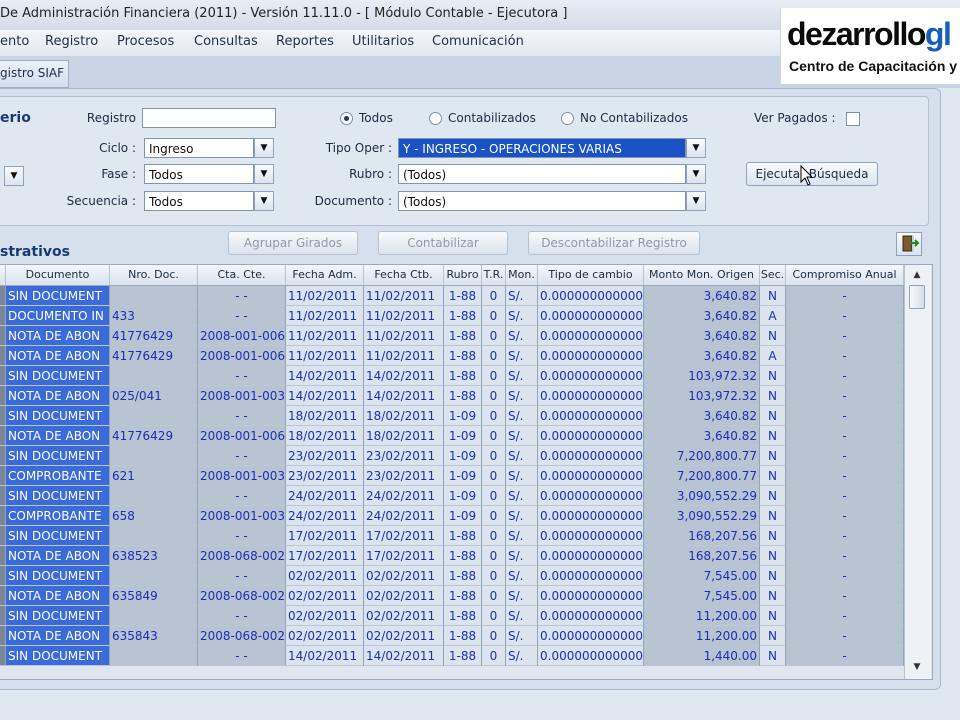 This screenshot has width=960, height=720. What do you see at coordinates (264, 201) in the screenshot?
I see `secuencia-dropdown-button: ▼` at bounding box center [264, 201].